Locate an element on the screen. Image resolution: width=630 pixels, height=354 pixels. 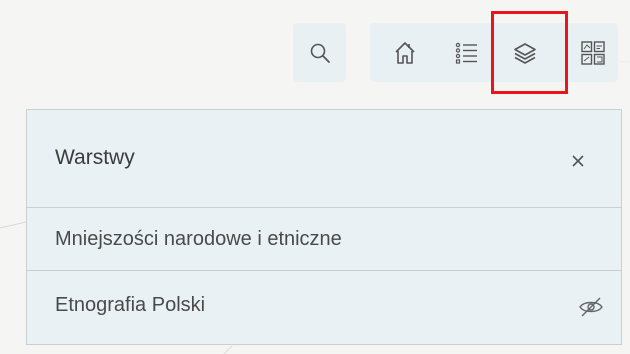
home-button is located at coordinates (405, 52).